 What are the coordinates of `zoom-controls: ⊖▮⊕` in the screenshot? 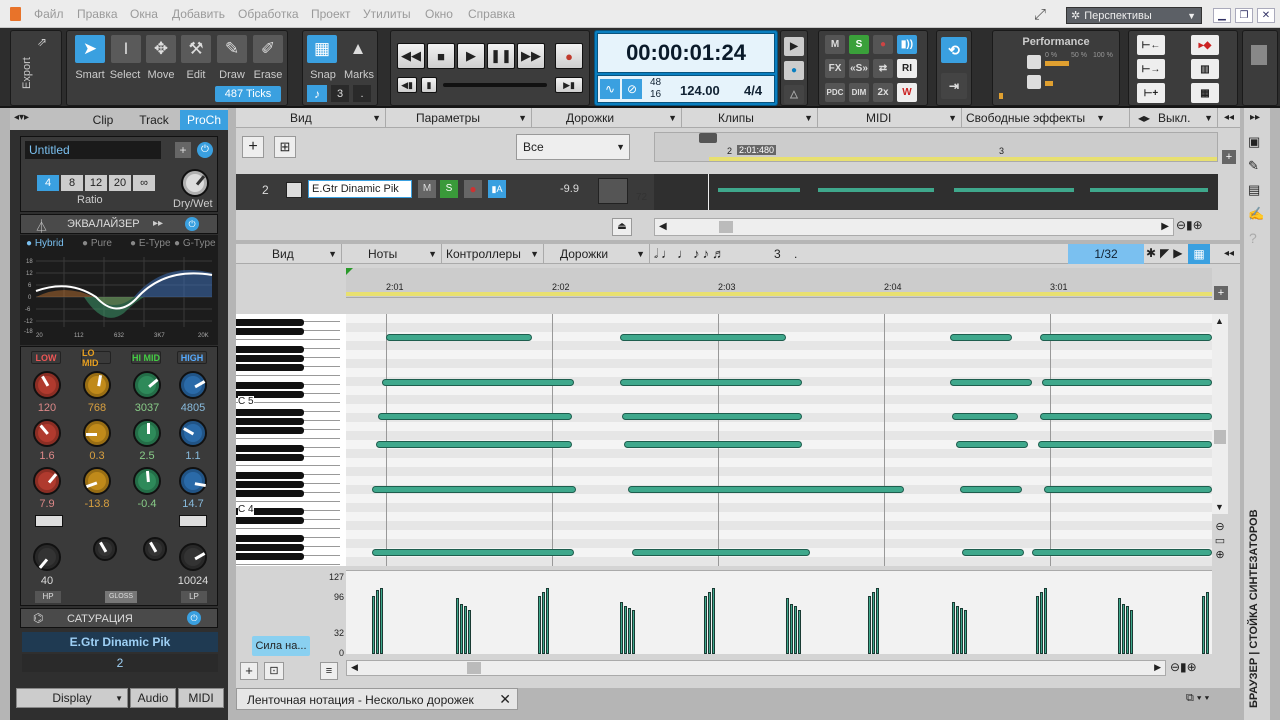 It's located at (1198, 227).